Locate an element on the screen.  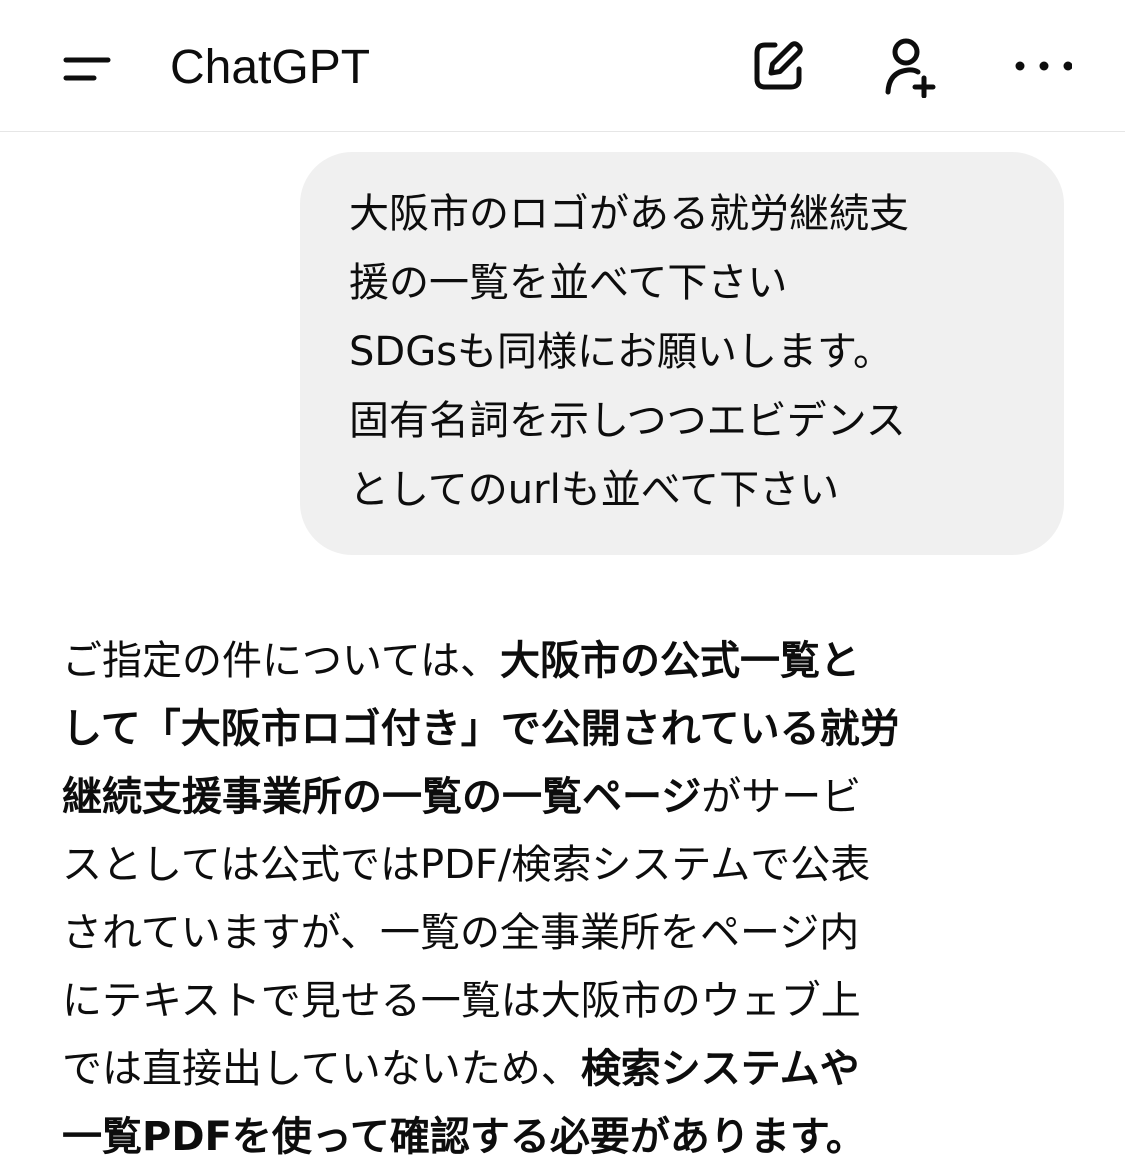
assistant-message-line: では直接出していないため、検索システムや is located at coordinates (562, 1069).